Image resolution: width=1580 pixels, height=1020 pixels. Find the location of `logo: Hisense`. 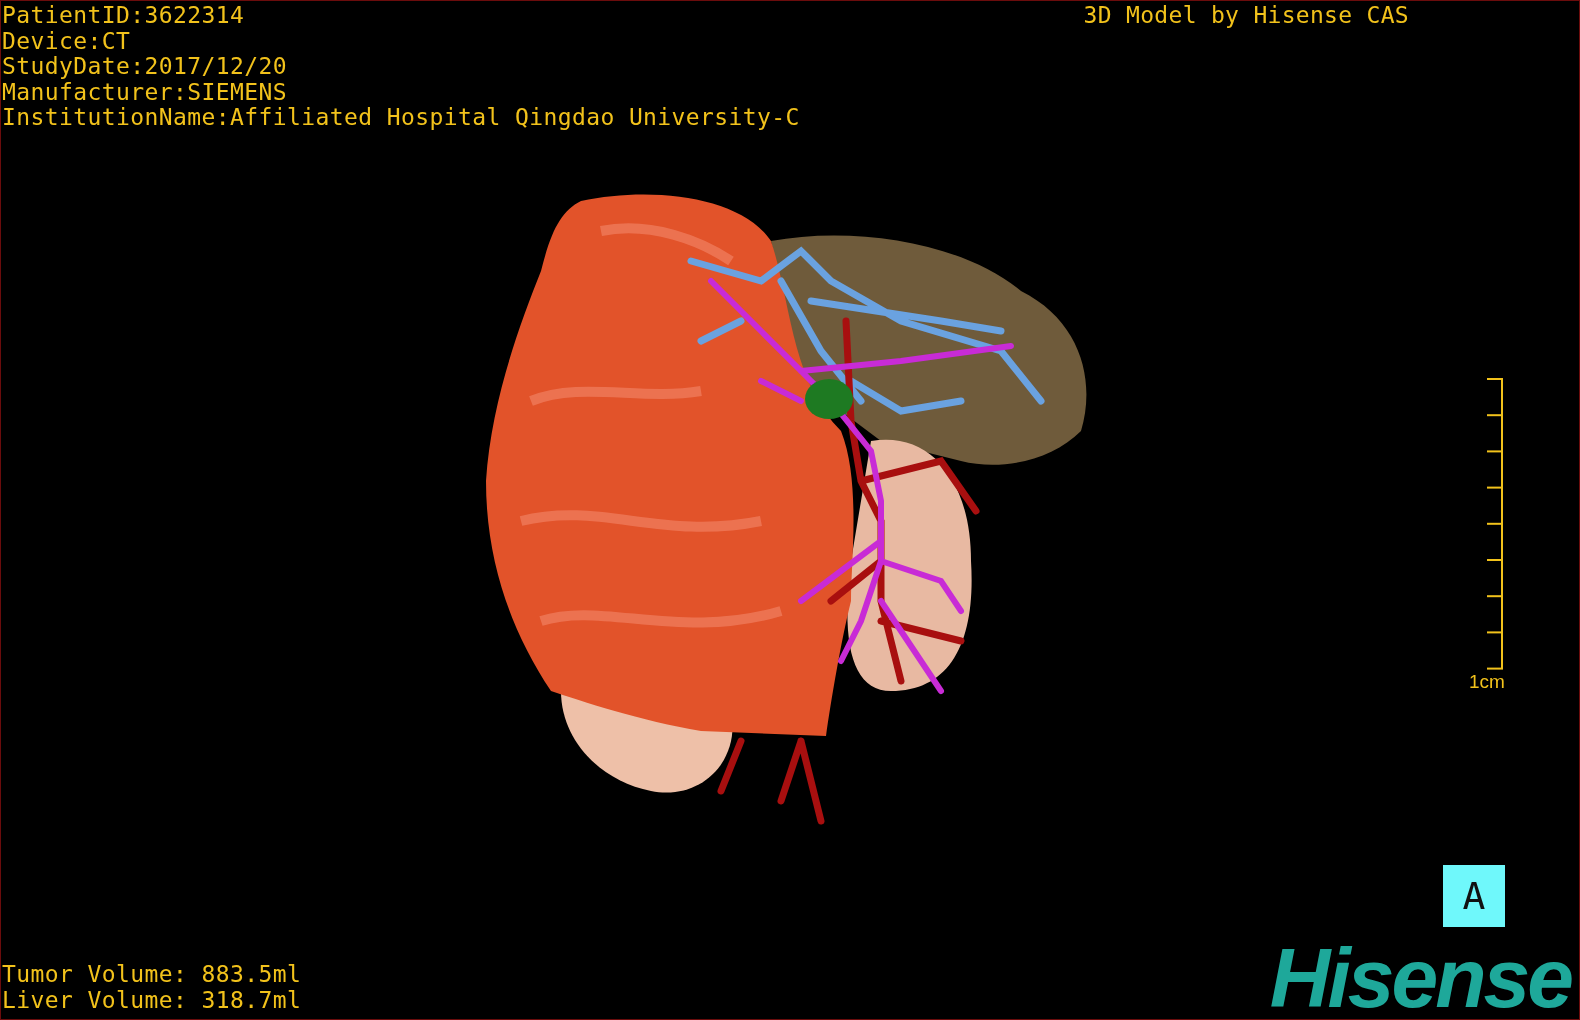

logo: Hisense is located at coordinates (1420, 980).